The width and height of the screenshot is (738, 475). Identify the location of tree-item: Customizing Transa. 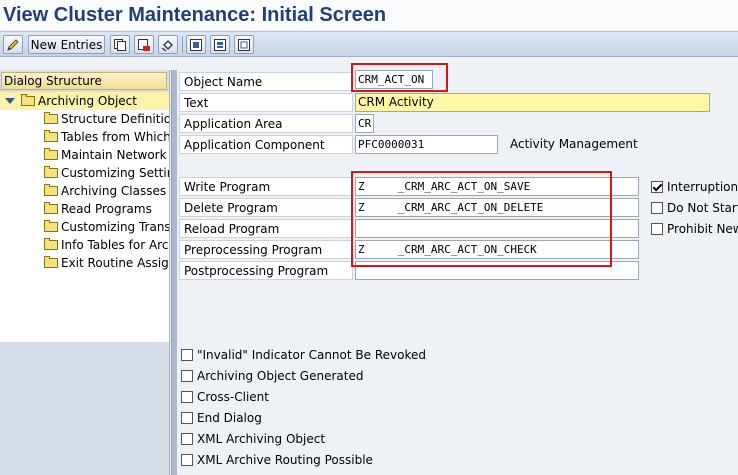
(106, 227).